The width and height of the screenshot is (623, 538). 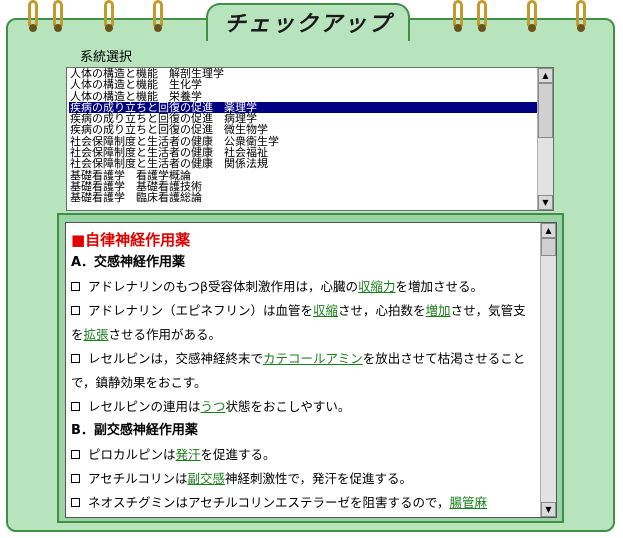 I want to click on item-text: させる作用がある。, so click(x=165, y=334).